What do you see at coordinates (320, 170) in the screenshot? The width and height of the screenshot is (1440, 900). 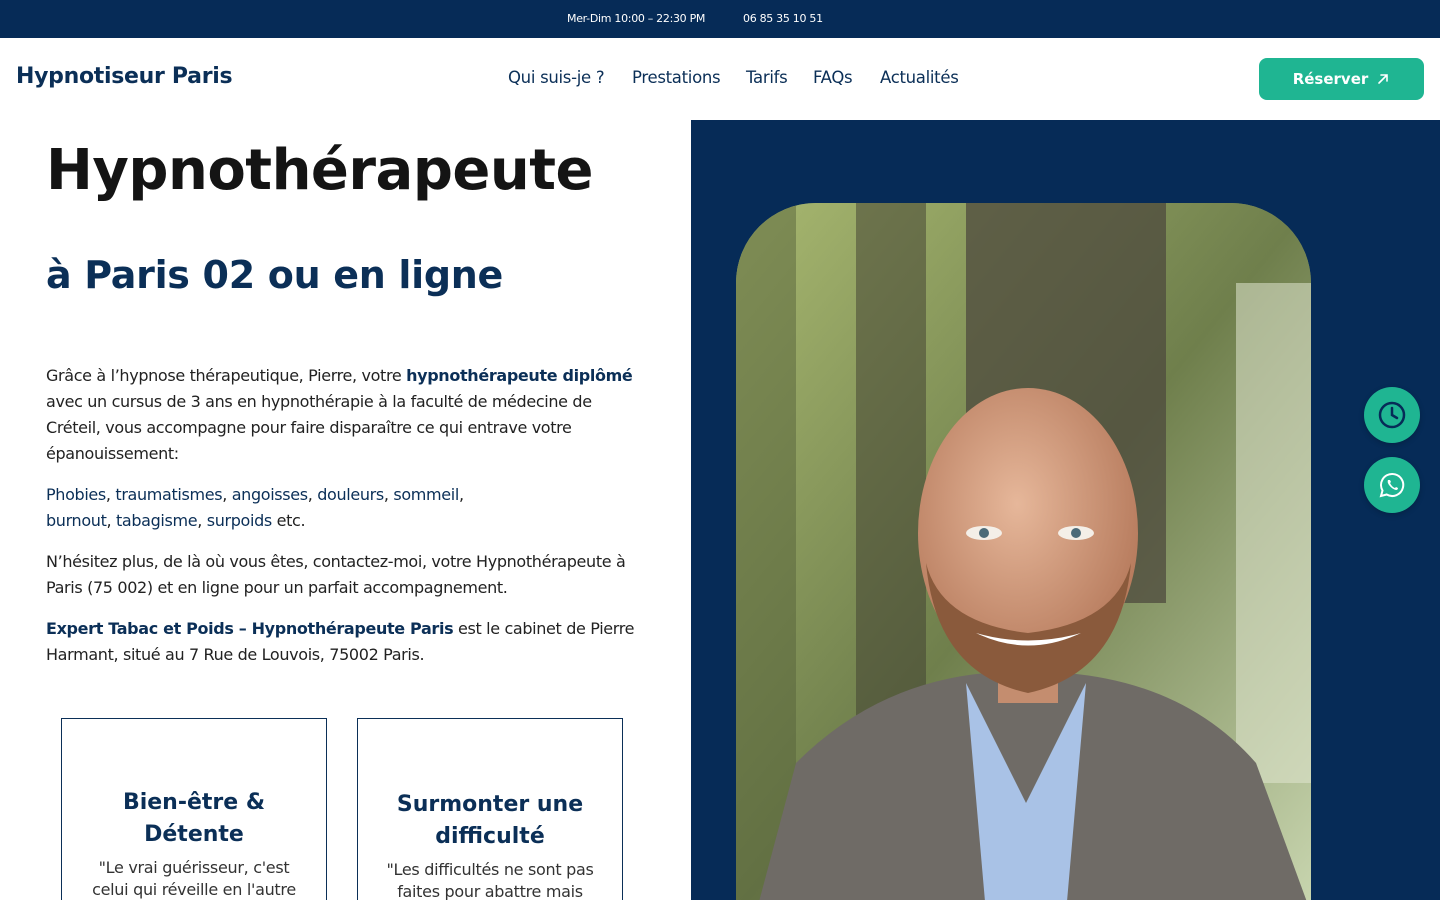 I see `page-title: Hypnothérapeute` at bounding box center [320, 170].